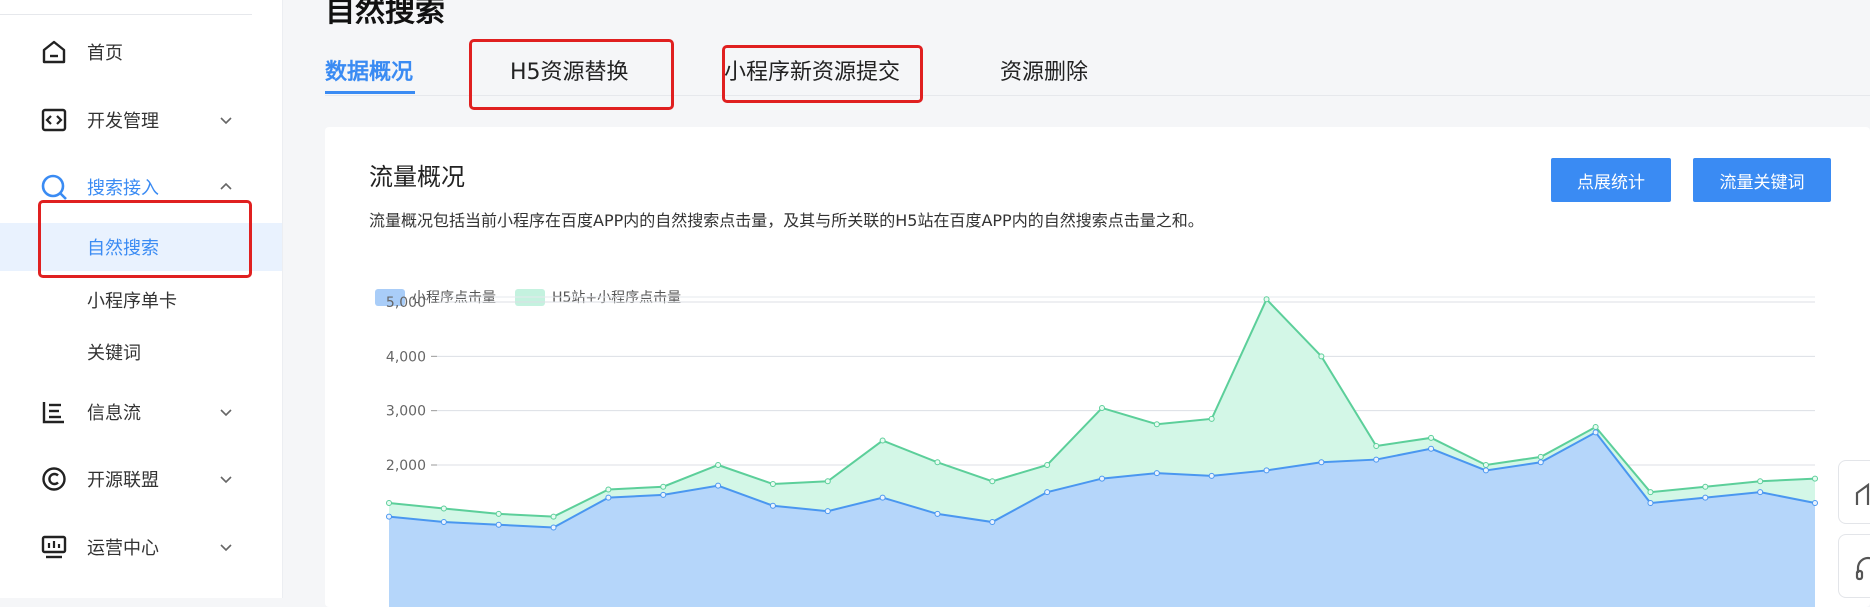 Image resolution: width=1870 pixels, height=607 pixels. Describe the element at coordinates (141, 52) in the screenshot. I see `sidebar-item-home: 首页` at that location.